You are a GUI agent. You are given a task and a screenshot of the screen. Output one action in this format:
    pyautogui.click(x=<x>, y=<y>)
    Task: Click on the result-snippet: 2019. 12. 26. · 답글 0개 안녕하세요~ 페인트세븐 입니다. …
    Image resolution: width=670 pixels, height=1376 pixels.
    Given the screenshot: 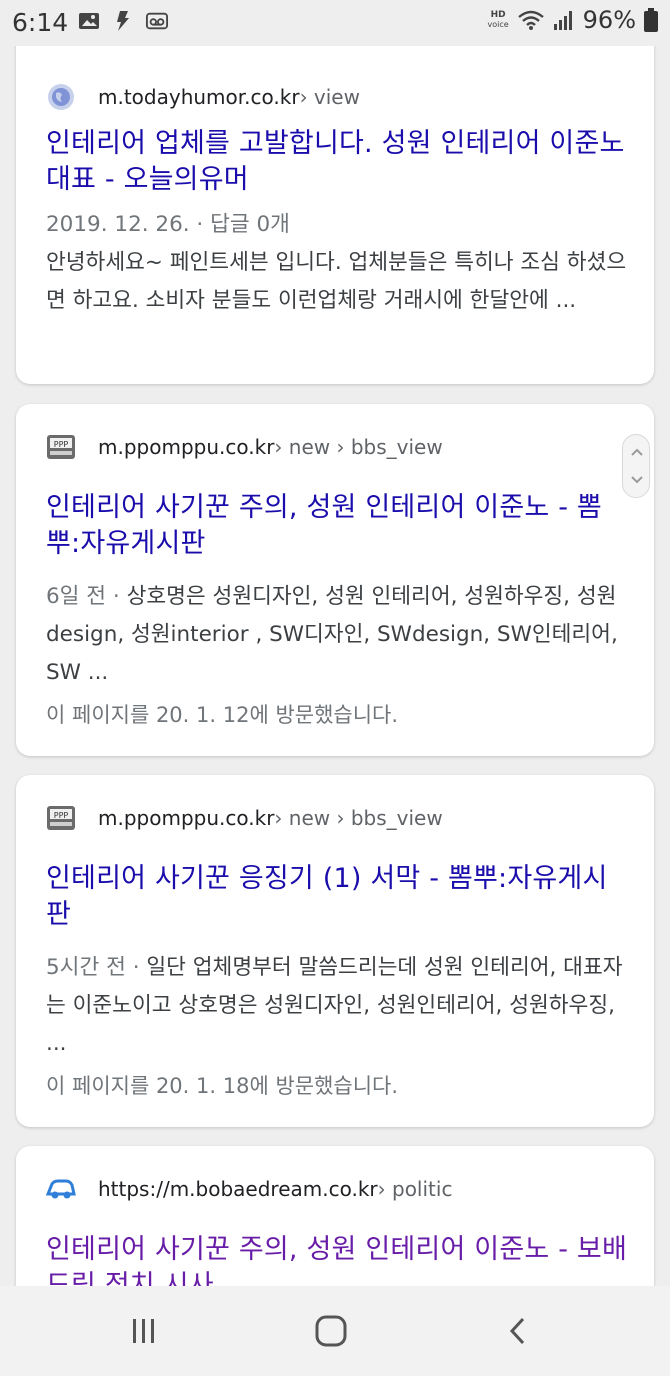 What is the action you would take?
    pyautogui.click(x=338, y=263)
    